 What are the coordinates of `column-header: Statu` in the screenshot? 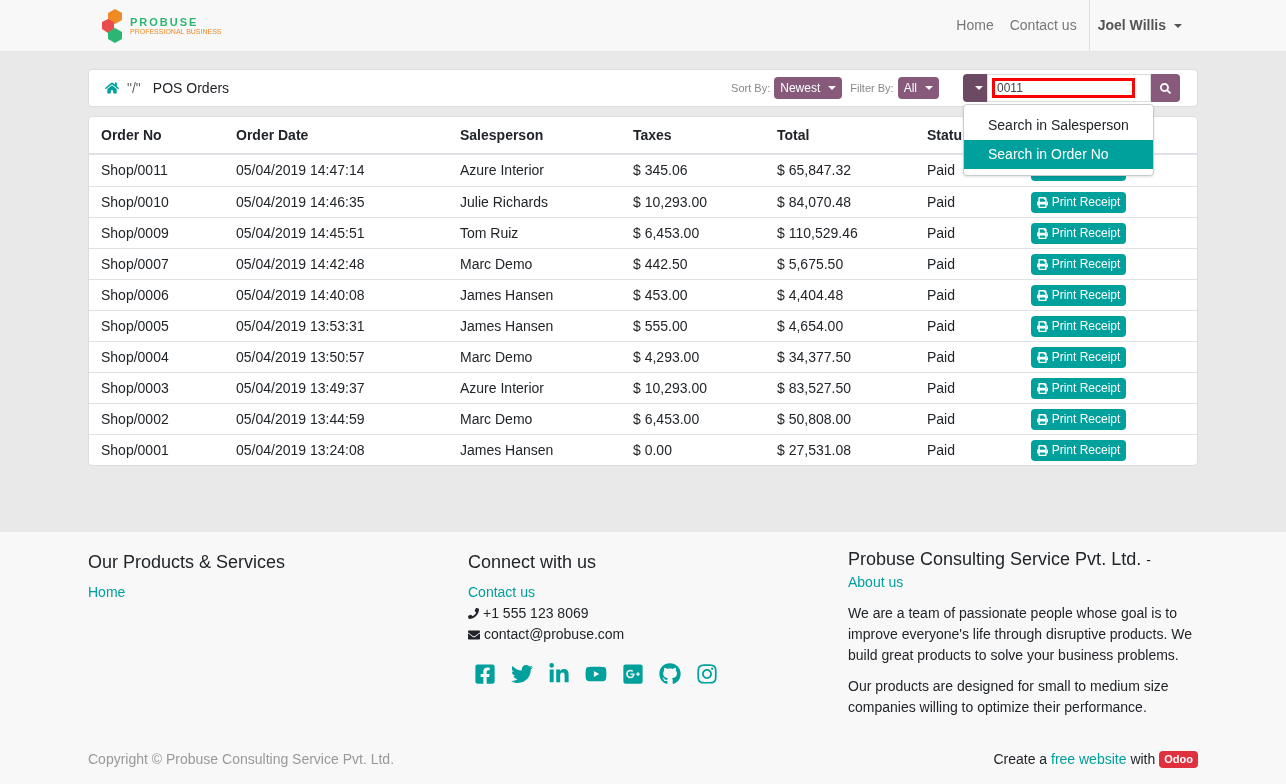 It's located at (944, 134).